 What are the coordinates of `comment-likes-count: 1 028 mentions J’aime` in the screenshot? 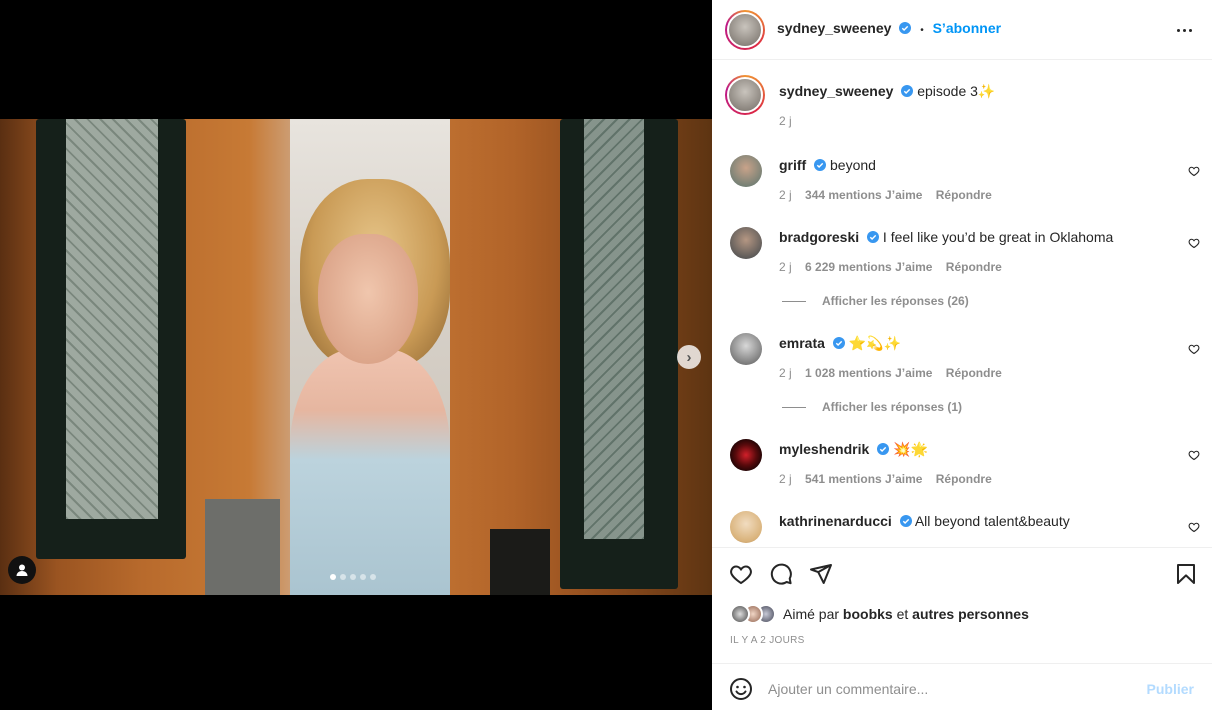 It's located at (868, 373).